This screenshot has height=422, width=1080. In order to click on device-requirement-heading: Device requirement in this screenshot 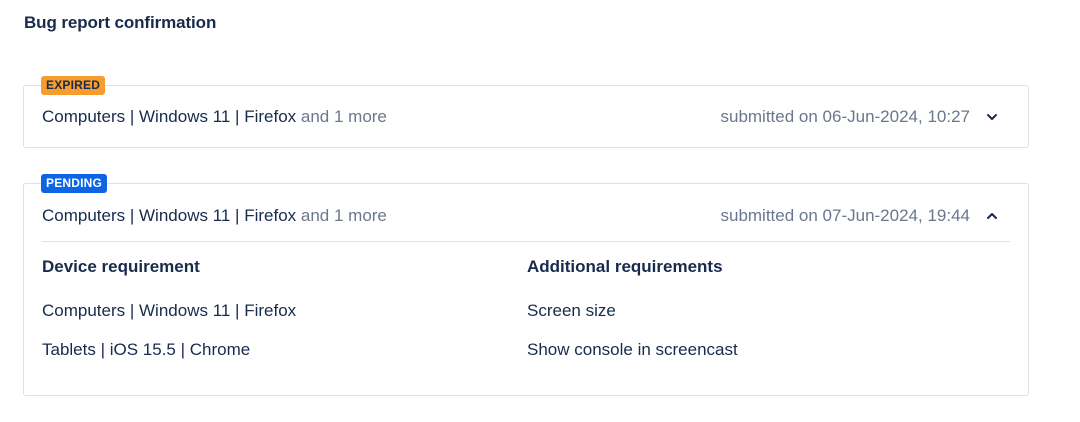, I will do `click(121, 266)`.